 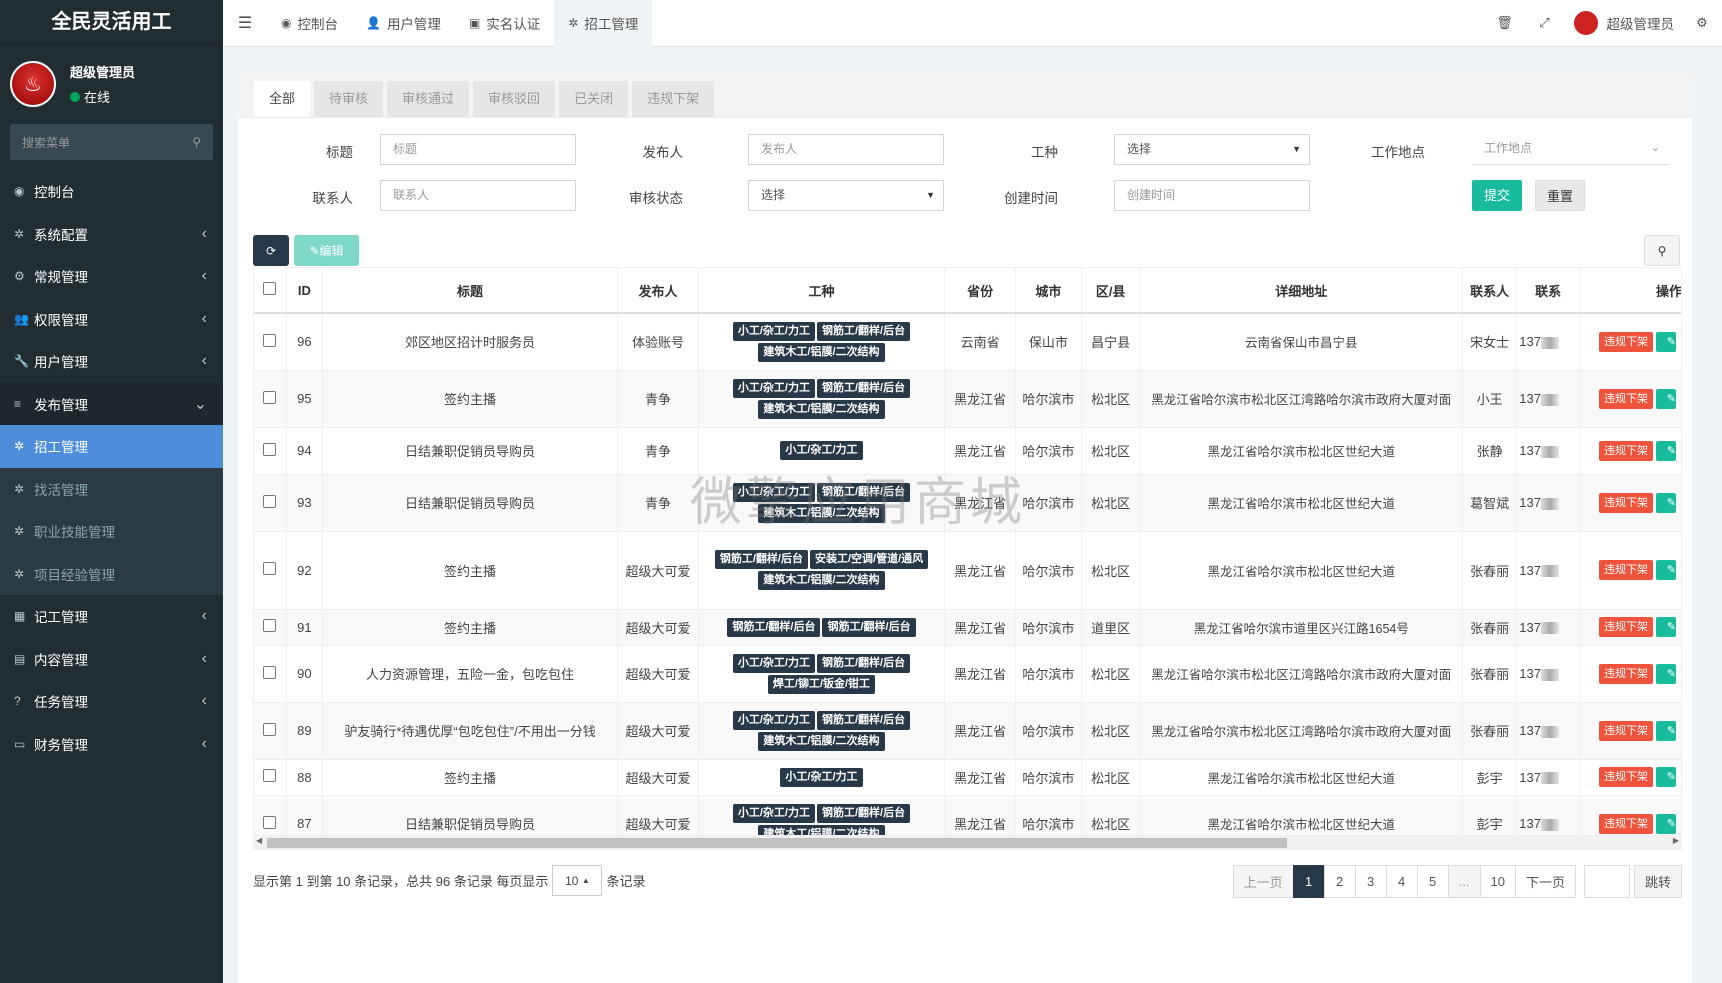 I want to click on refresh-button: ⟳, so click(x=271, y=250).